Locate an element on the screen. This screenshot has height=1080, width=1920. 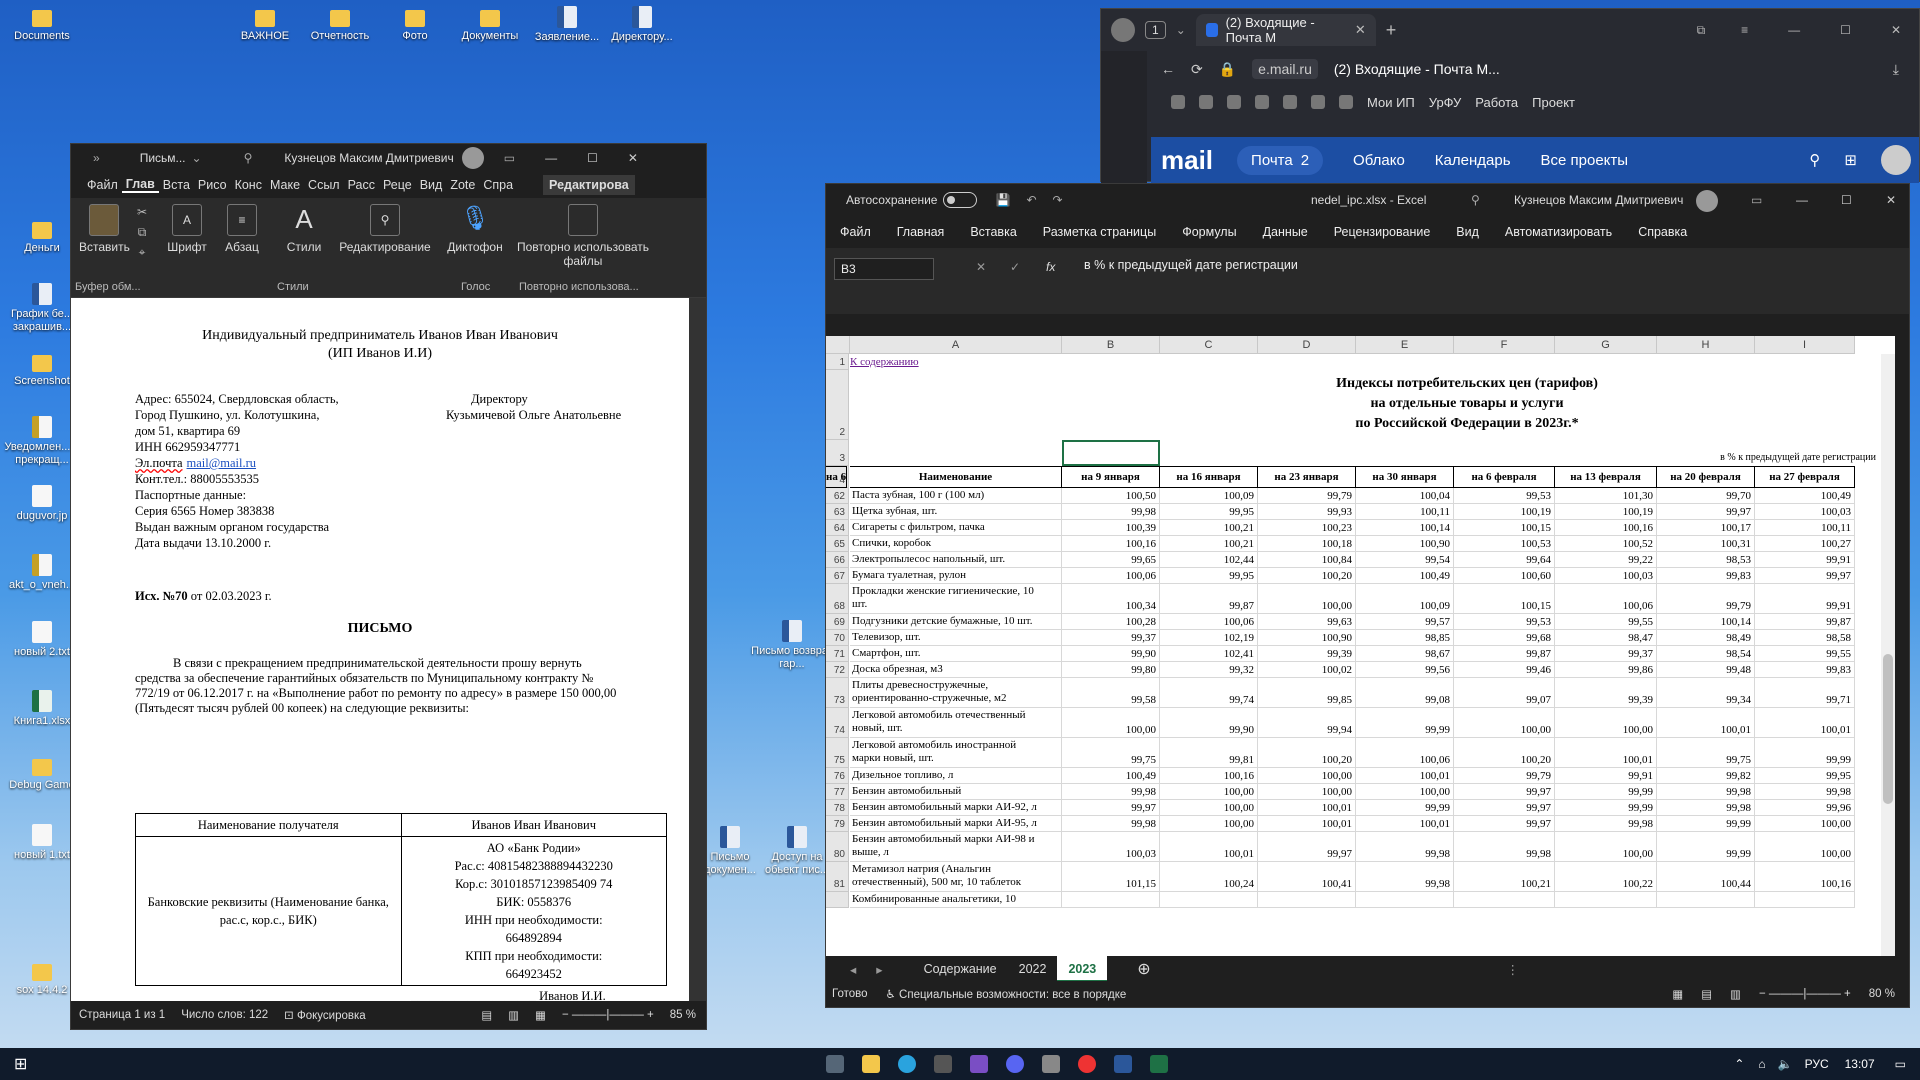
value-cell: 100,31 is located at coordinates (1706, 544).